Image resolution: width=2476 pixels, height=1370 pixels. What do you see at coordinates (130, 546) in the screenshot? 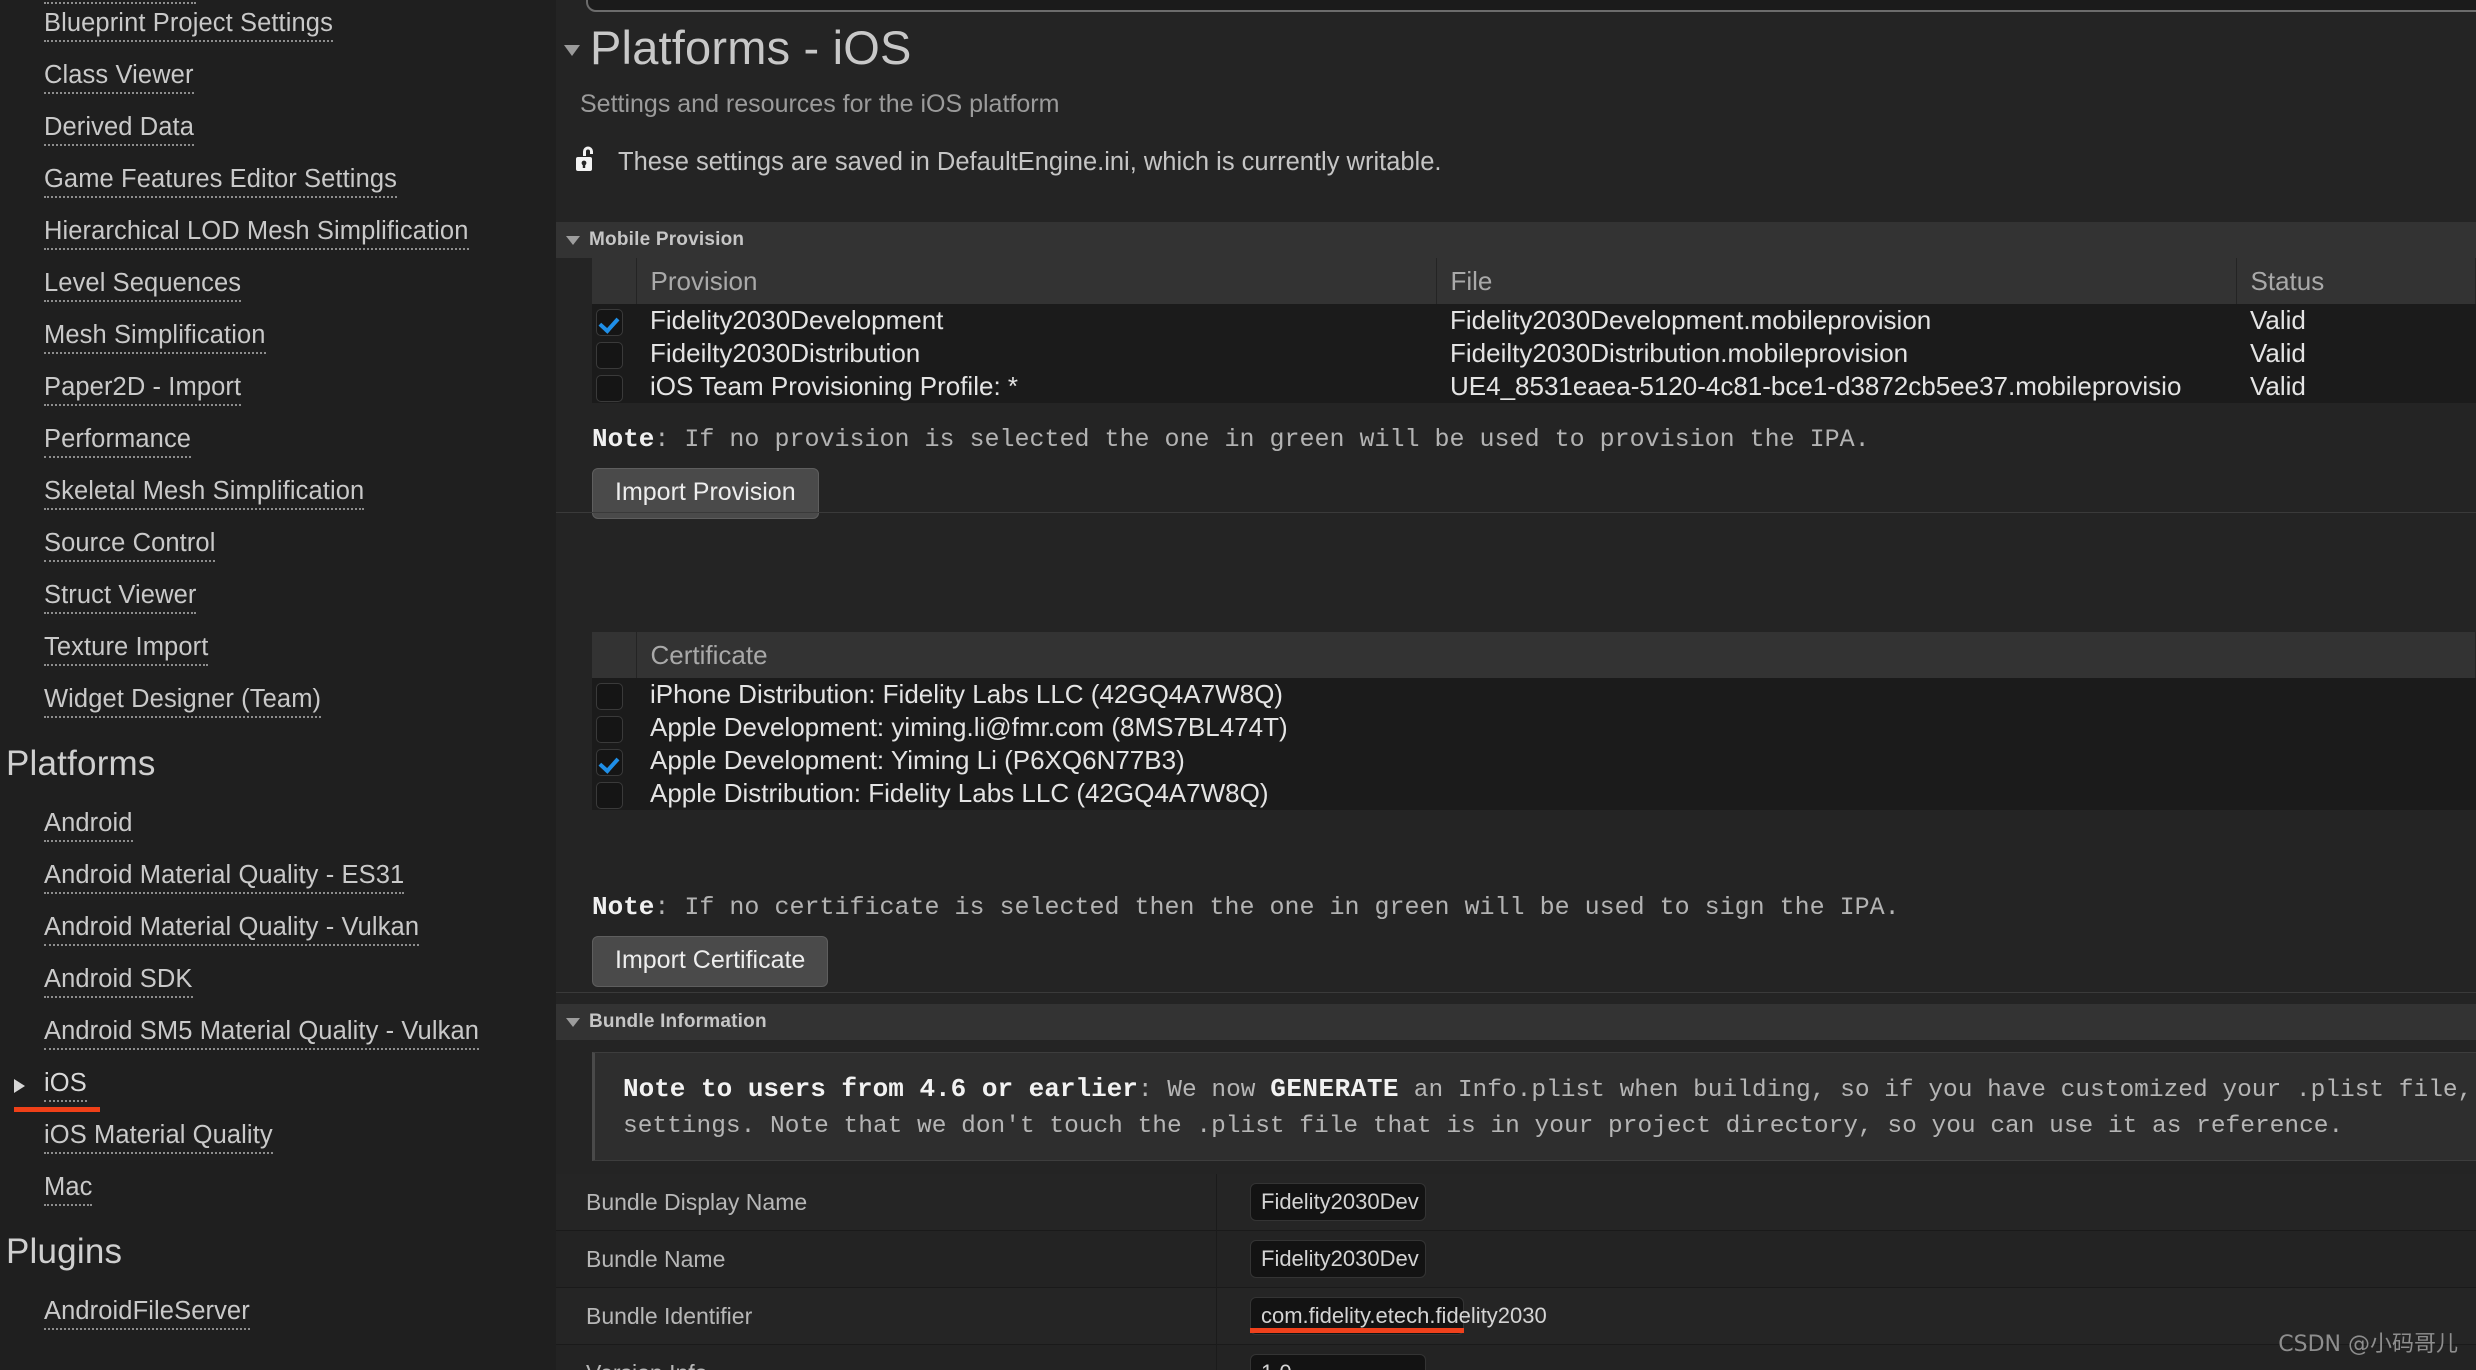
I see `sidebar-item-label: Source Control` at bounding box center [130, 546].